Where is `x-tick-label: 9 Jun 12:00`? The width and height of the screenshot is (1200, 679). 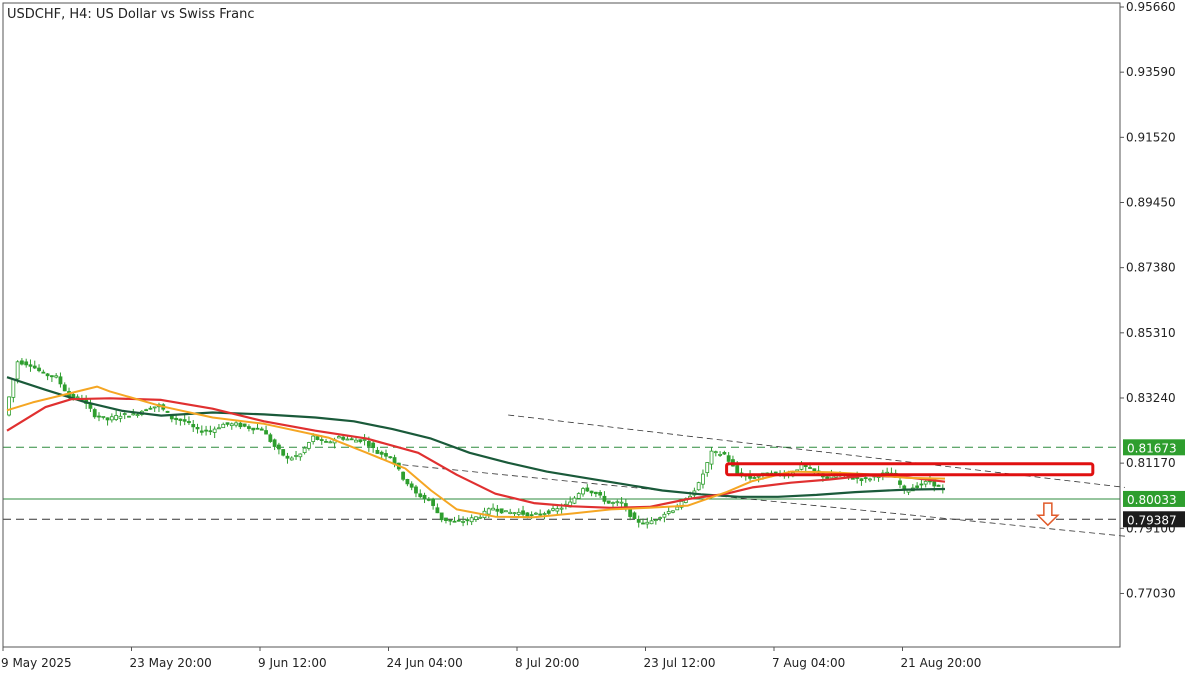
x-tick-label: 9 Jun 12:00 is located at coordinates (292, 663).